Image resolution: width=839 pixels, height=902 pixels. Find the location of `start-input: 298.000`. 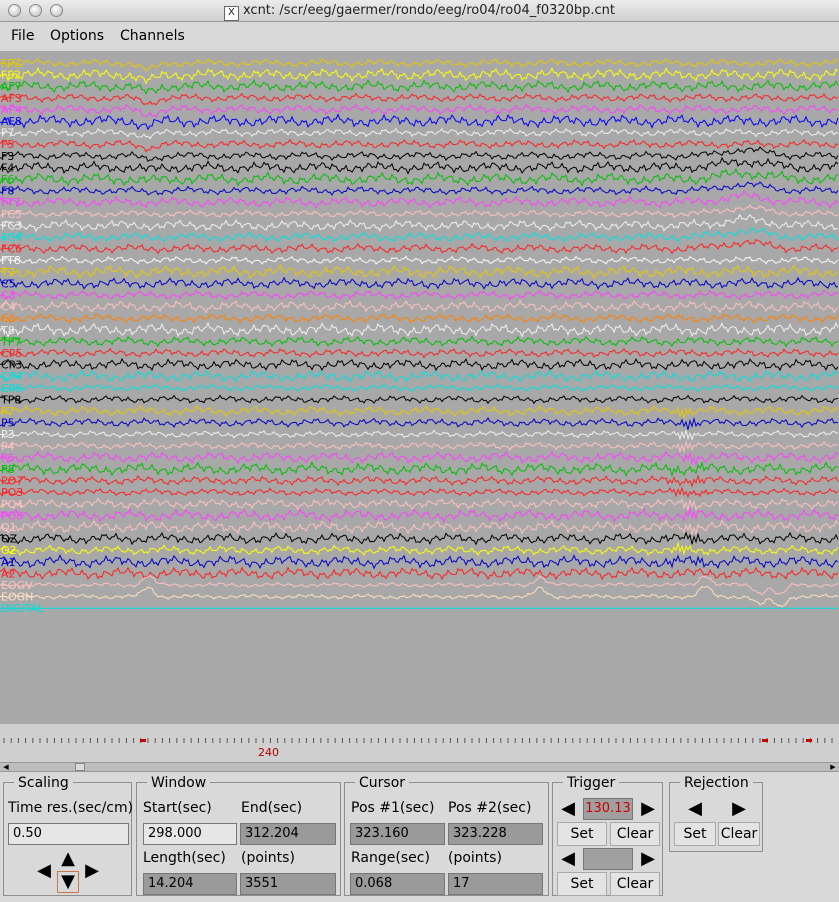

start-input: 298.000 is located at coordinates (190, 834).